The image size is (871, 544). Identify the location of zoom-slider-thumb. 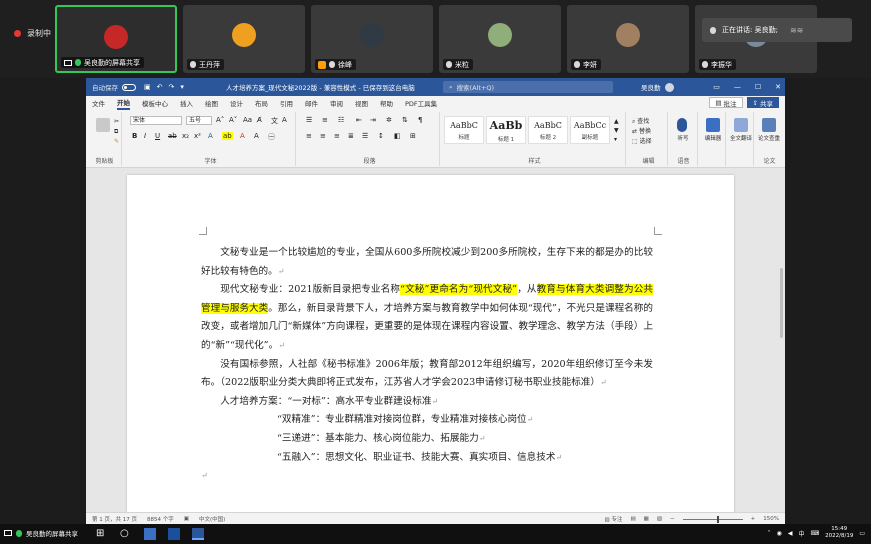
(717, 519).